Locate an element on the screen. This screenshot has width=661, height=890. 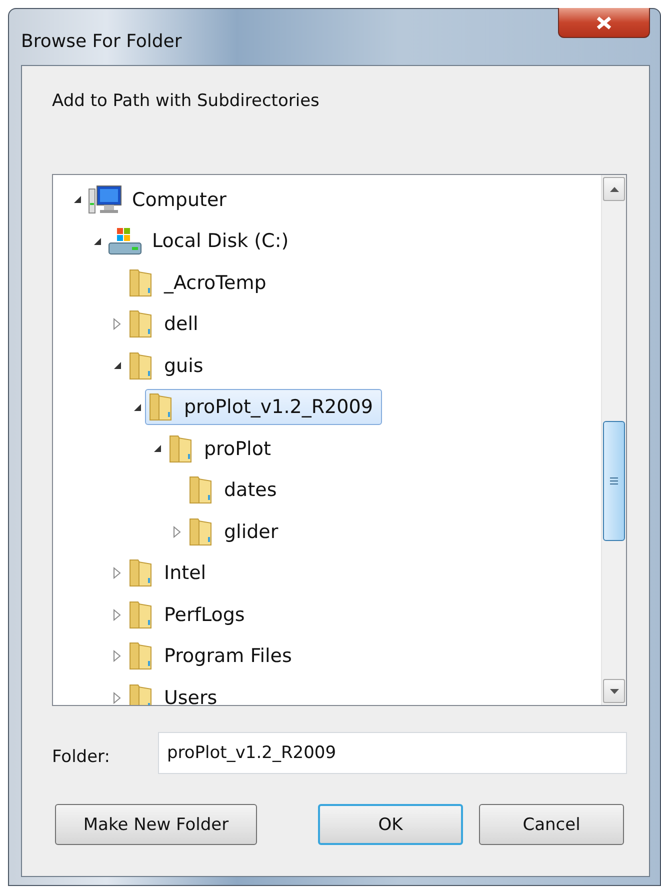
computer-icon is located at coordinates (105, 199).